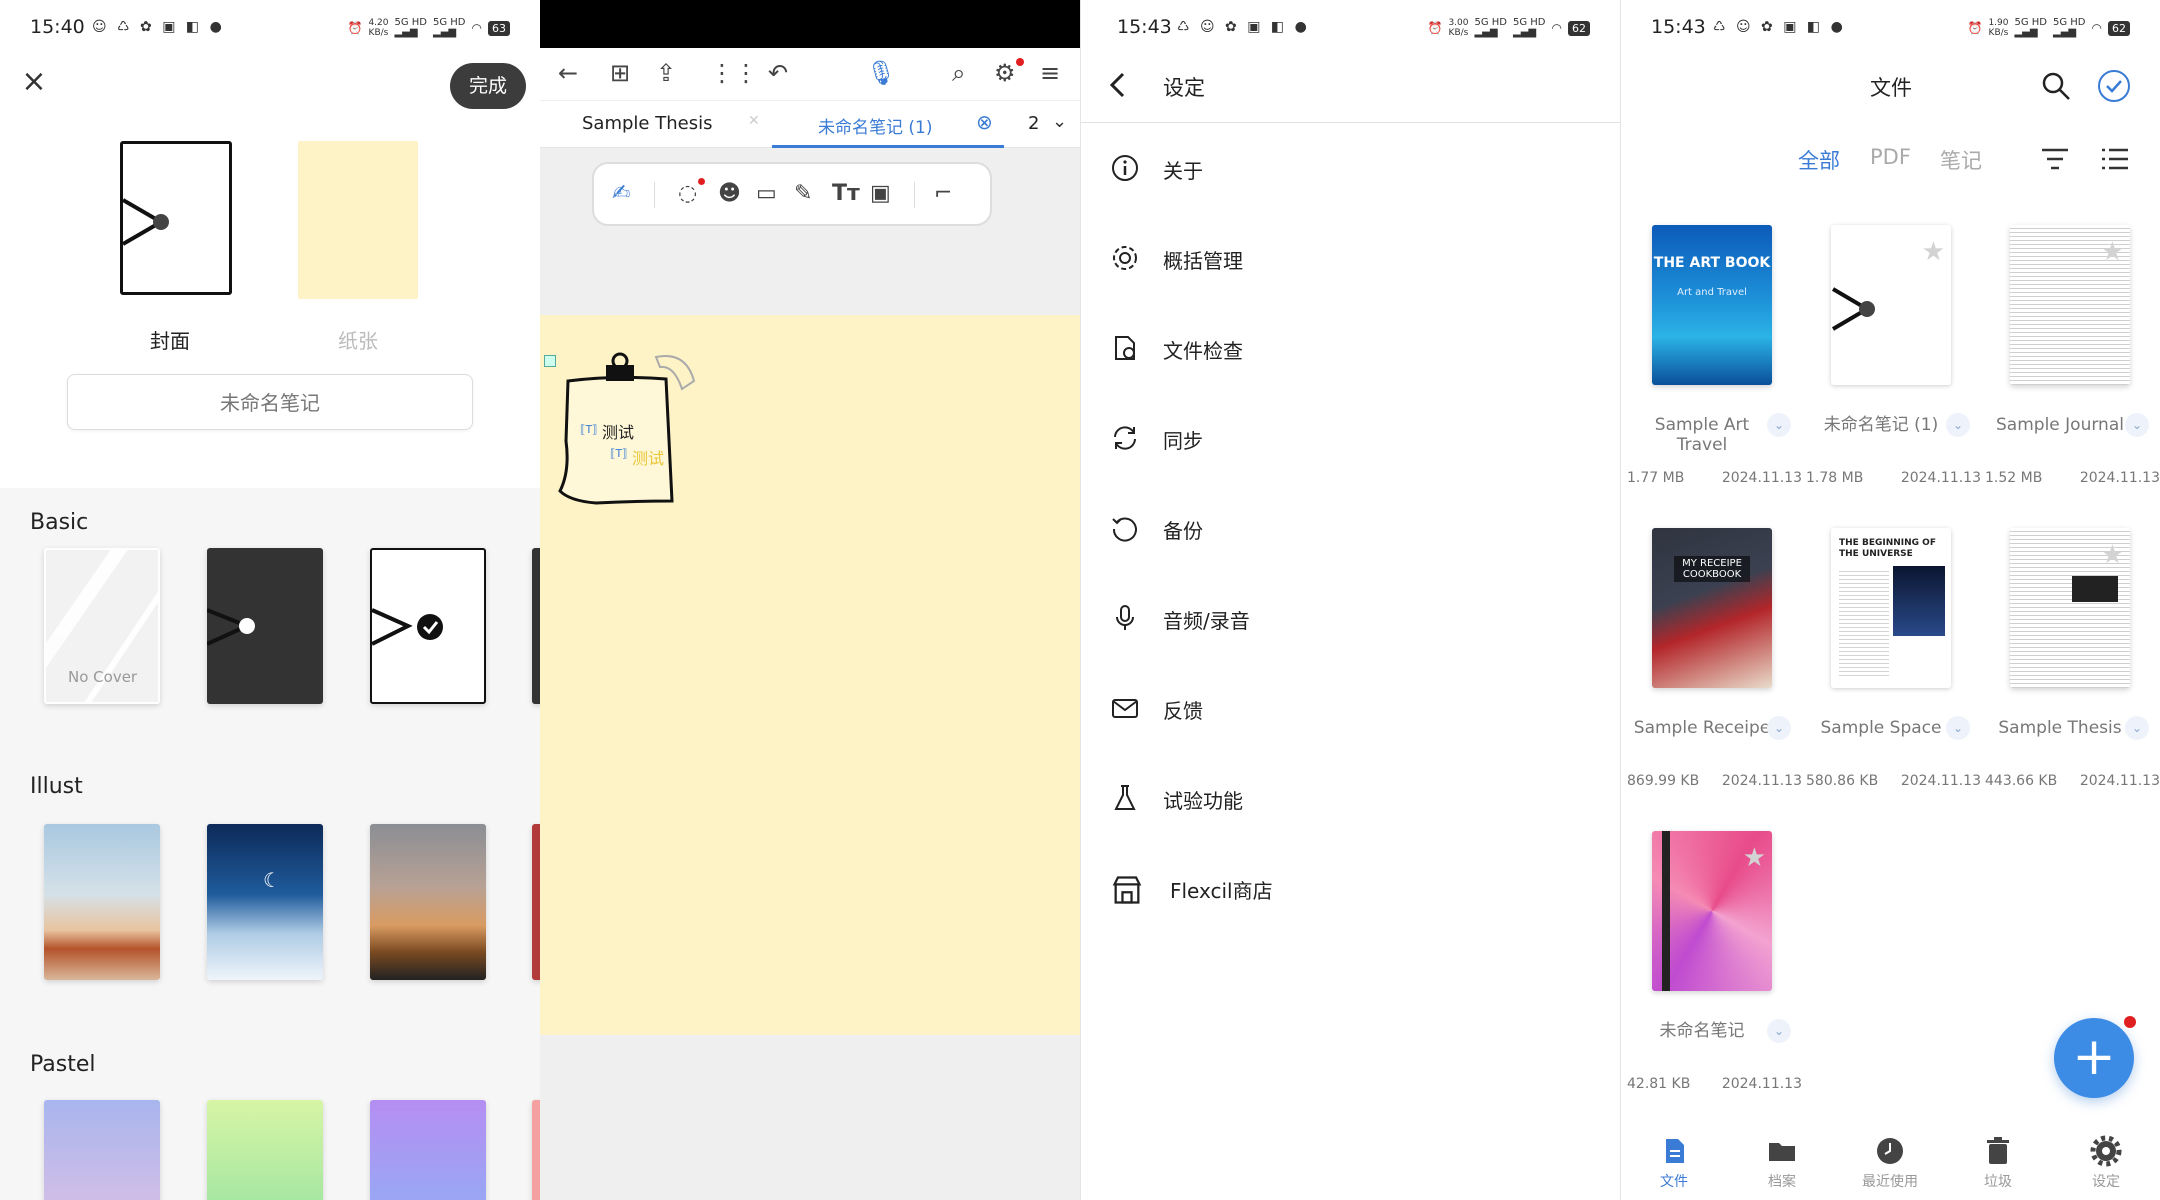 This screenshot has height=1200, width=2160. Describe the element at coordinates (2072, 375) in the screenshot. I see `file-card-sample-journal: ★ Sample Journal ⌄ 1.52 MB 2024.11.13` at that location.